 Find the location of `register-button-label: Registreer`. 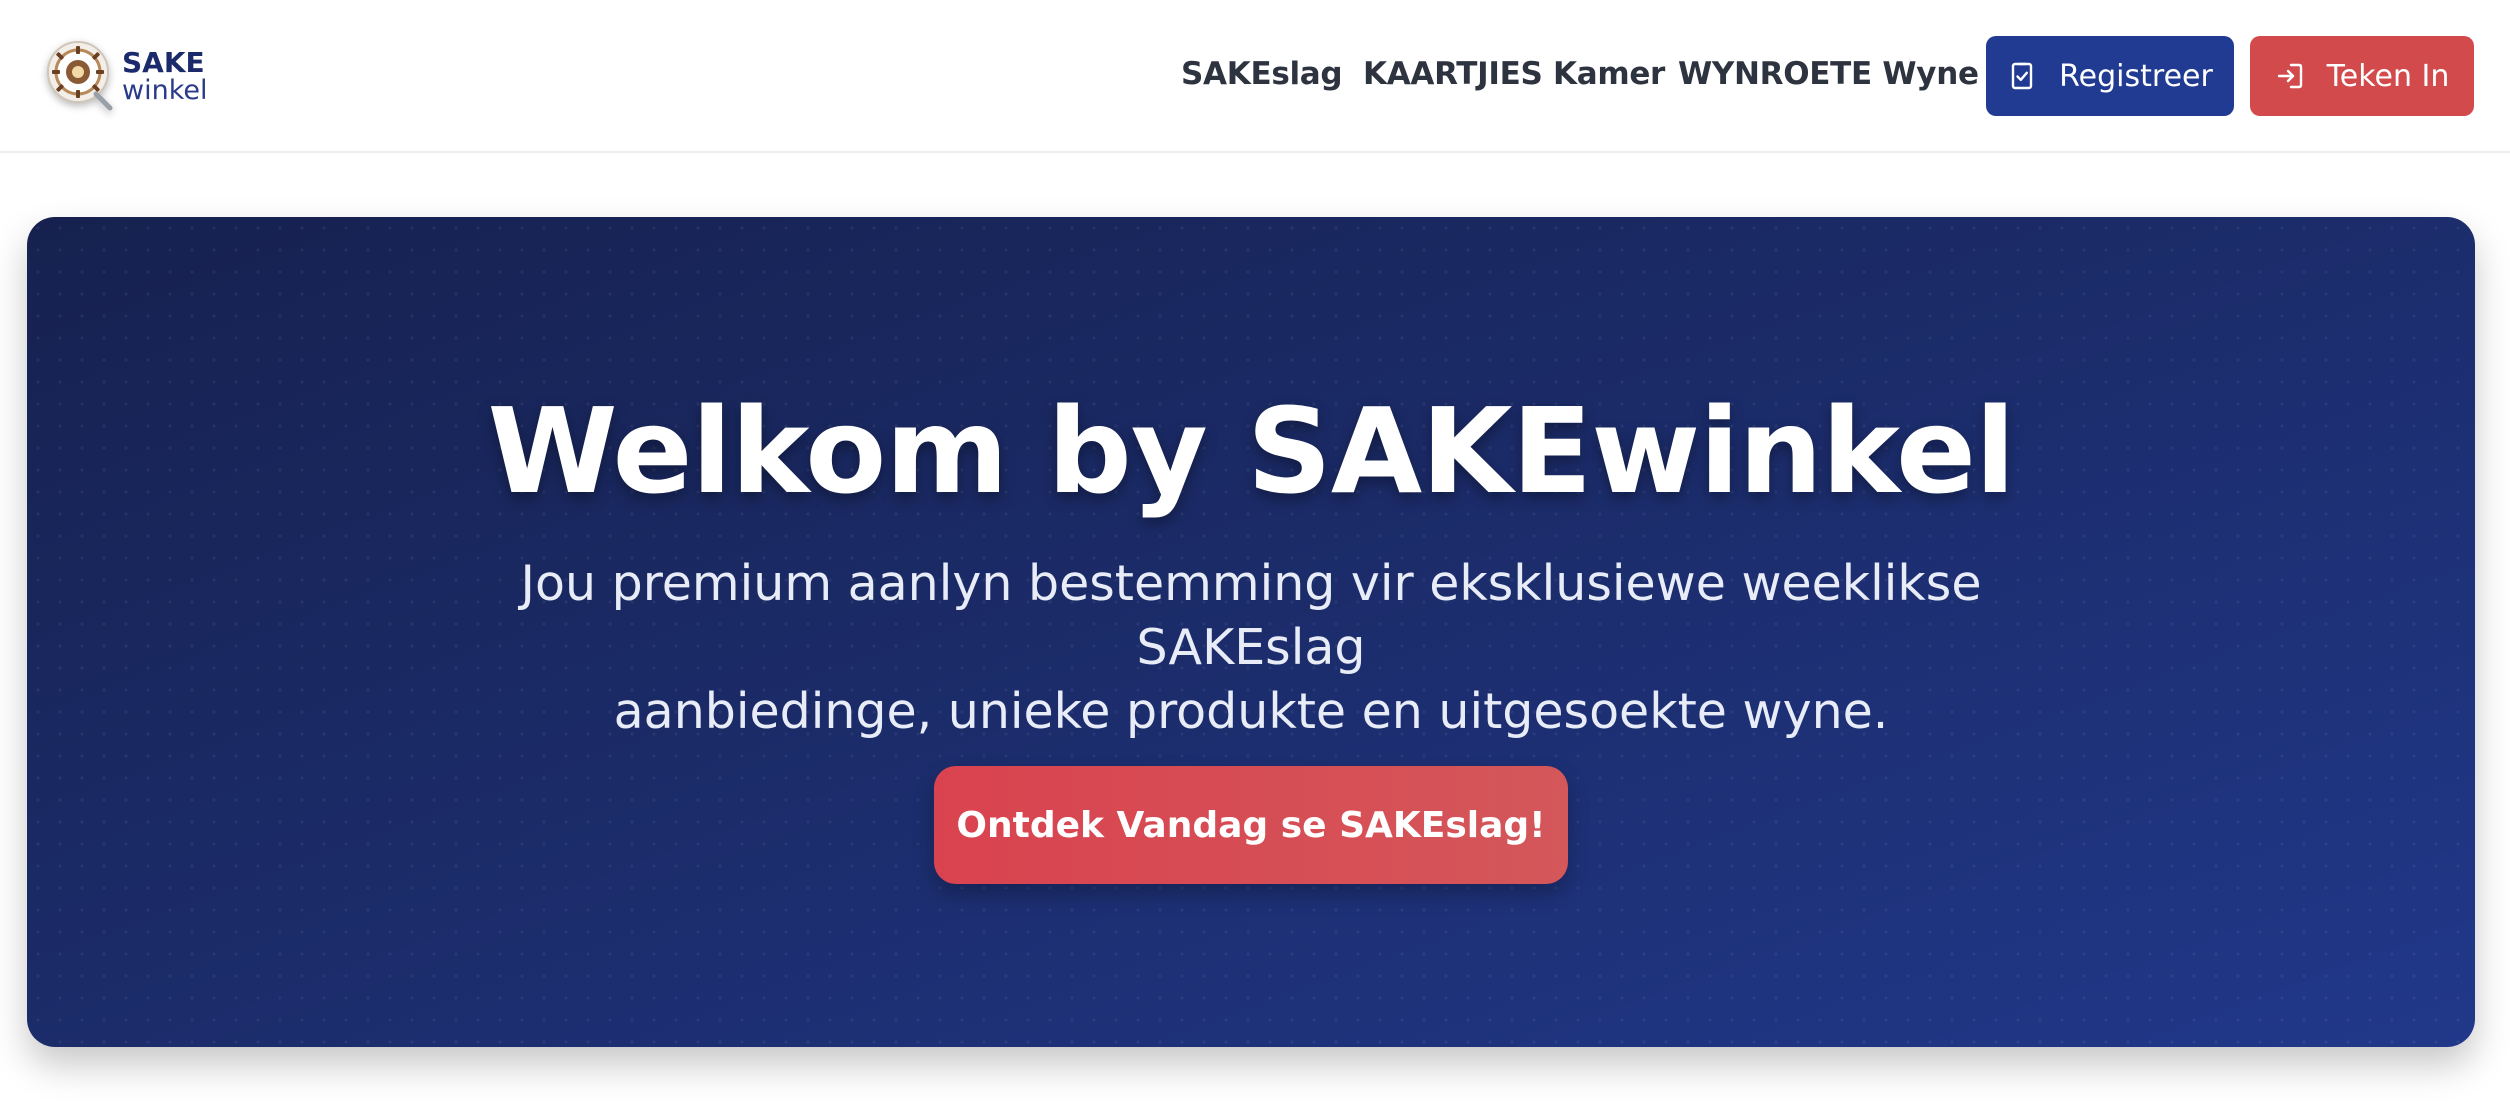

register-button-label: Registreer is located at coordinates (2136, 76).